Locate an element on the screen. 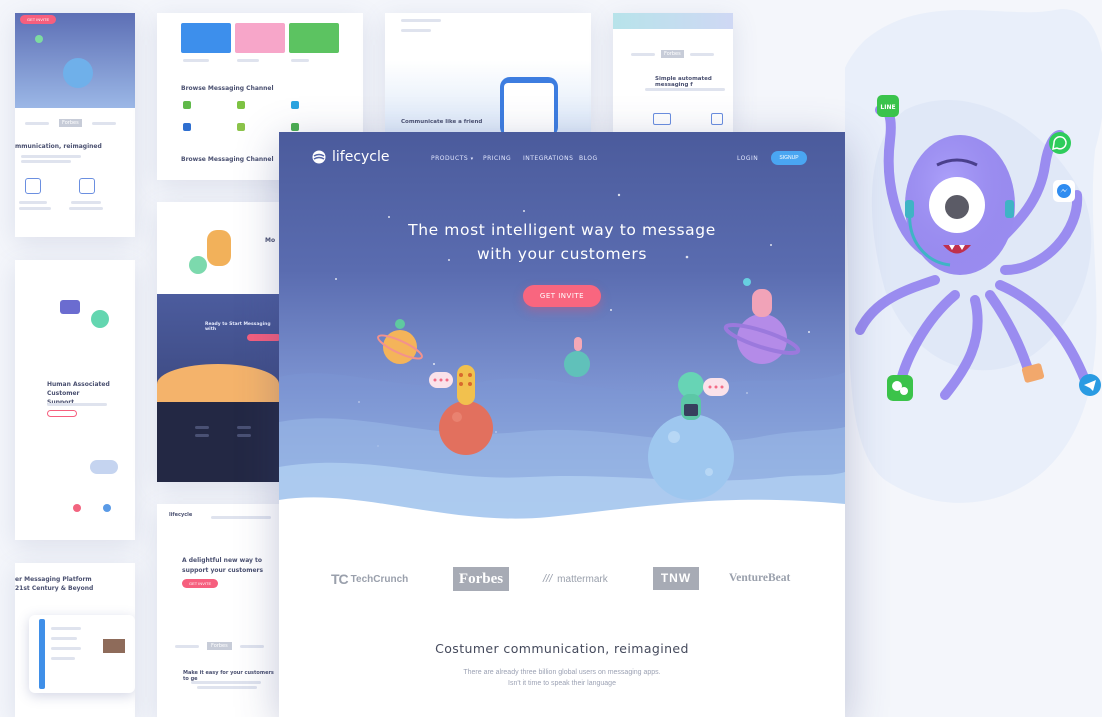 Image resolution: width=1102 pixels, height=717 pixels. sheet-caption: Communicate like a friend is located at coordinates (442, 122).